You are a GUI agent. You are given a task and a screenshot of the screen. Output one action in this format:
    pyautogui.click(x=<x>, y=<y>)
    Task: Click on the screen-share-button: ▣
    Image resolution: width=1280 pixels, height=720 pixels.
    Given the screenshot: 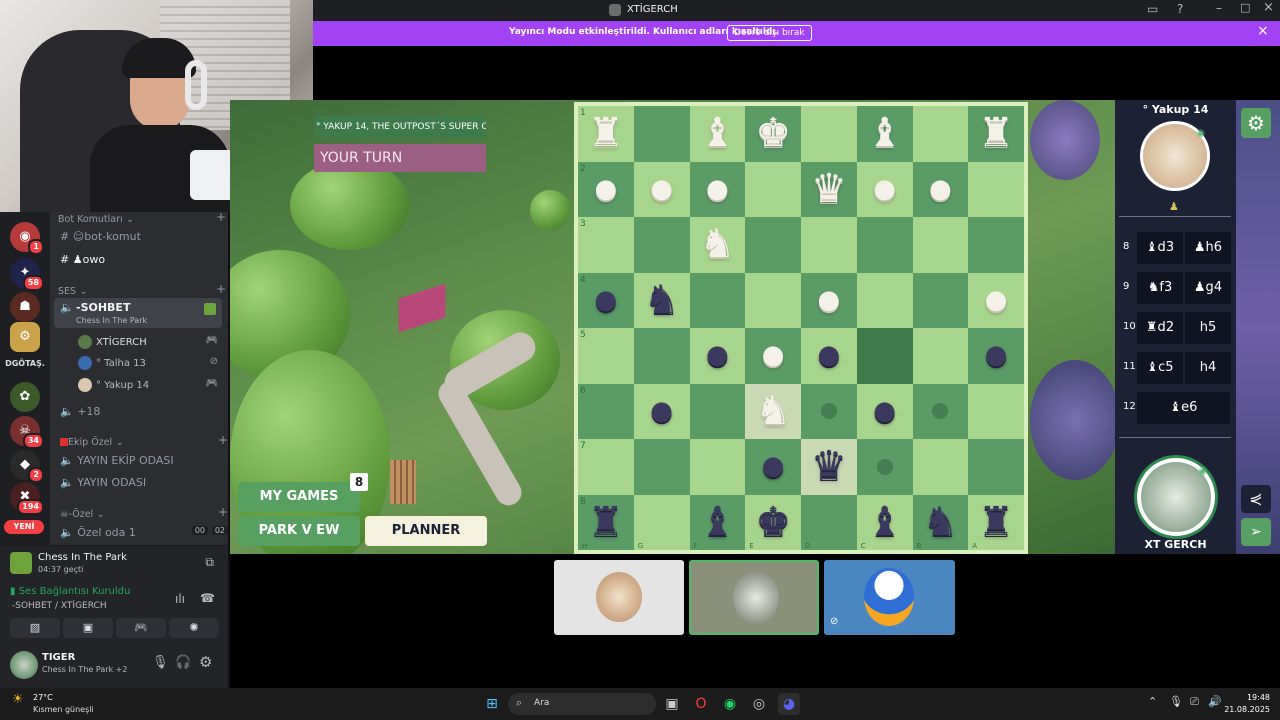 What is the action you would take?
    pyautogui.click(x=88, y=628)
    